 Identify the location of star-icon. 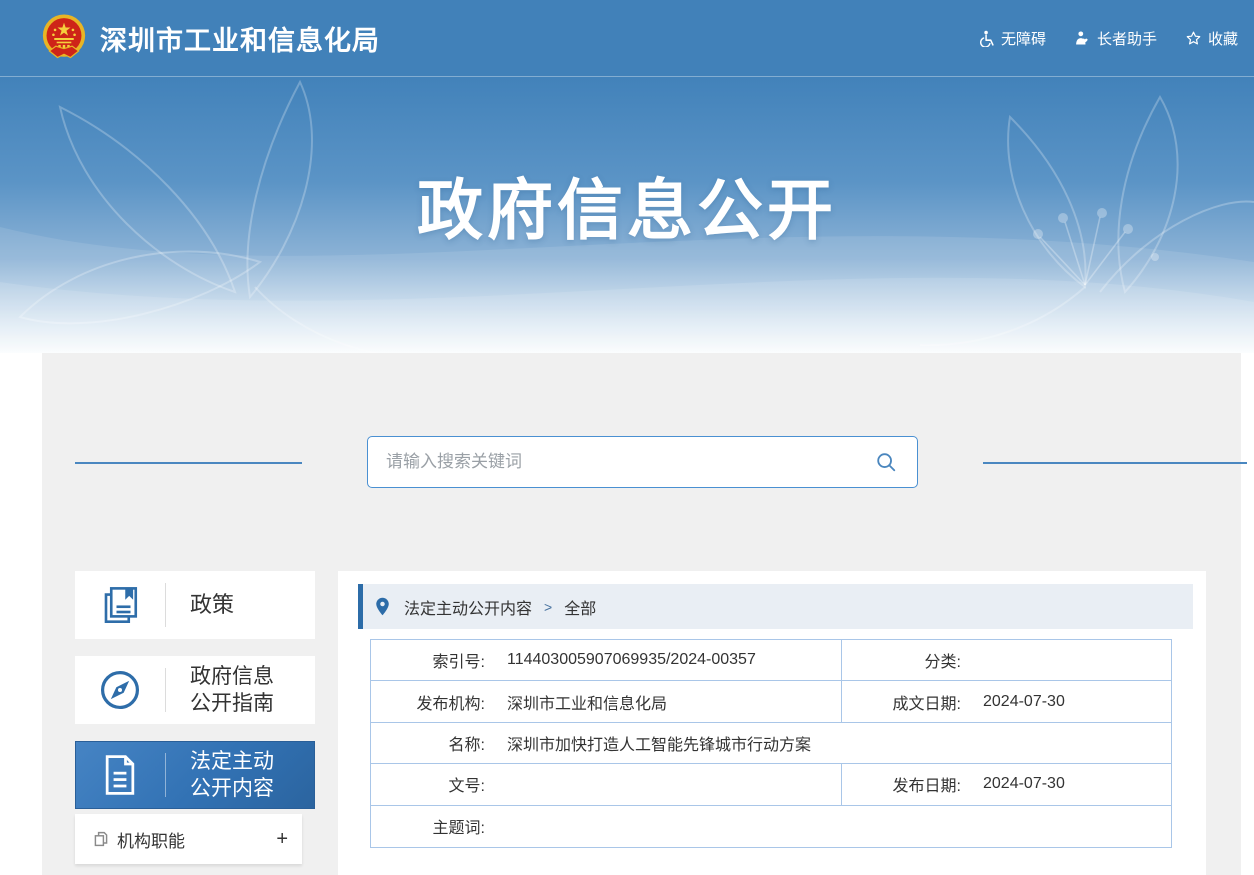
(1193, 37).